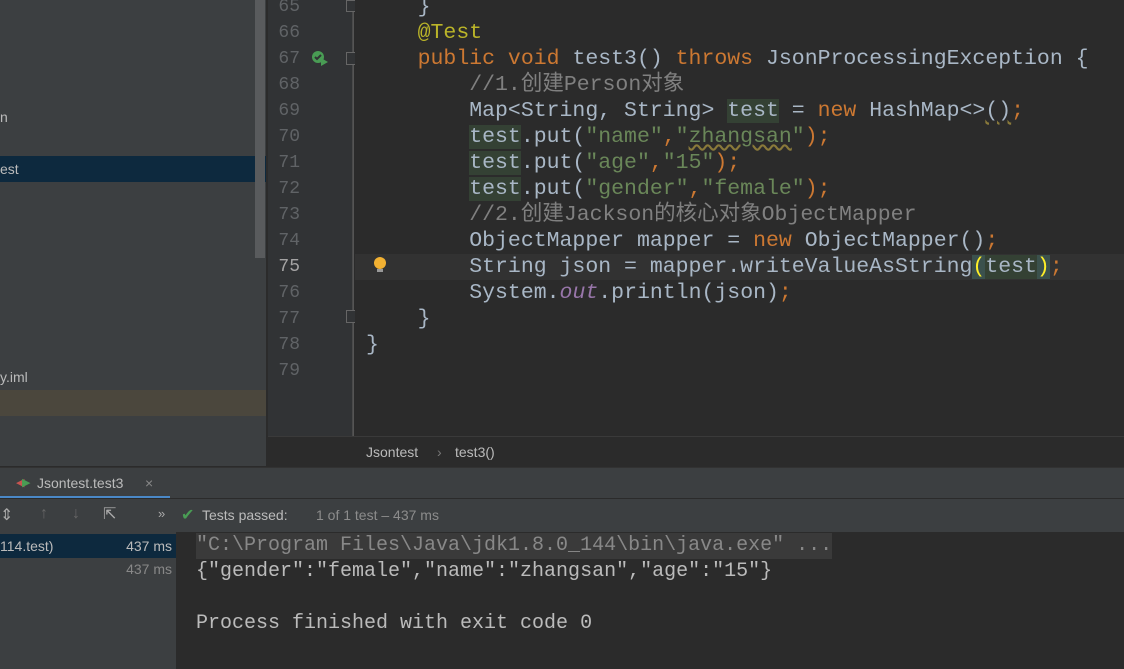  What do you see at coordinates (289, 85) in the screenshot?
I see `line-number: 68` at bounding box center [289, 85].